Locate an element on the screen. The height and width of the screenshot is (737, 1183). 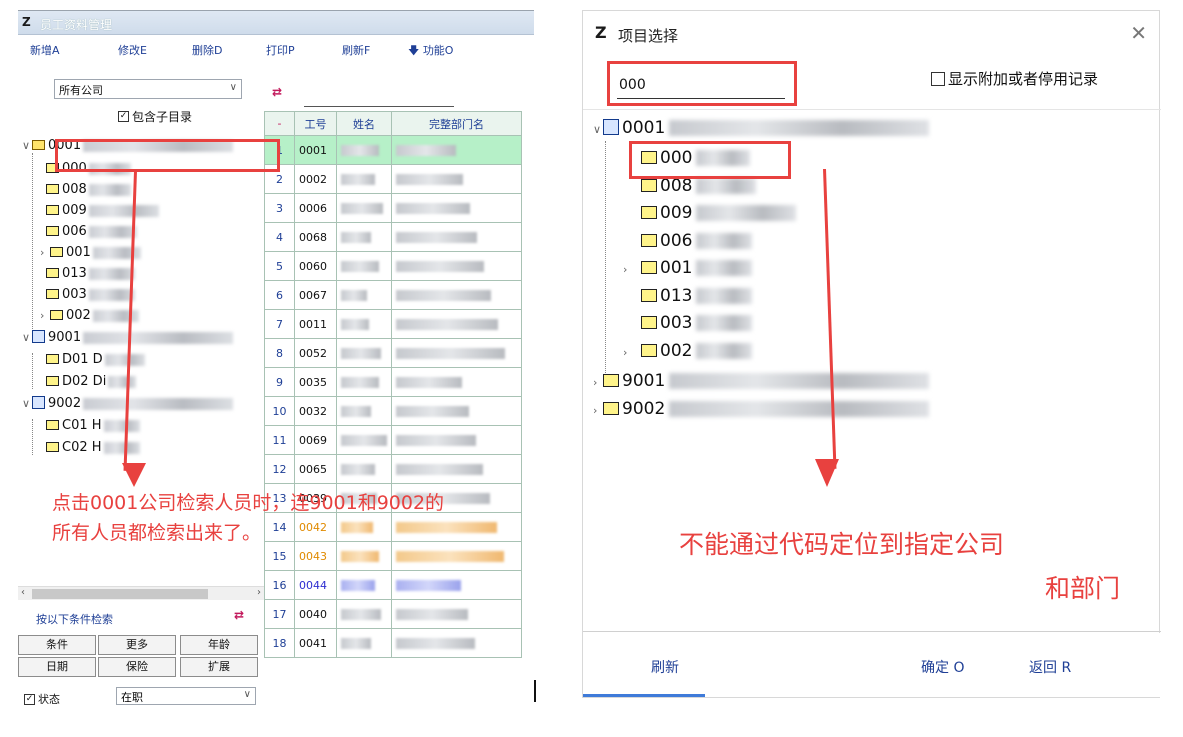
close-icon: ✕ is located at coordinates (1138, 33).